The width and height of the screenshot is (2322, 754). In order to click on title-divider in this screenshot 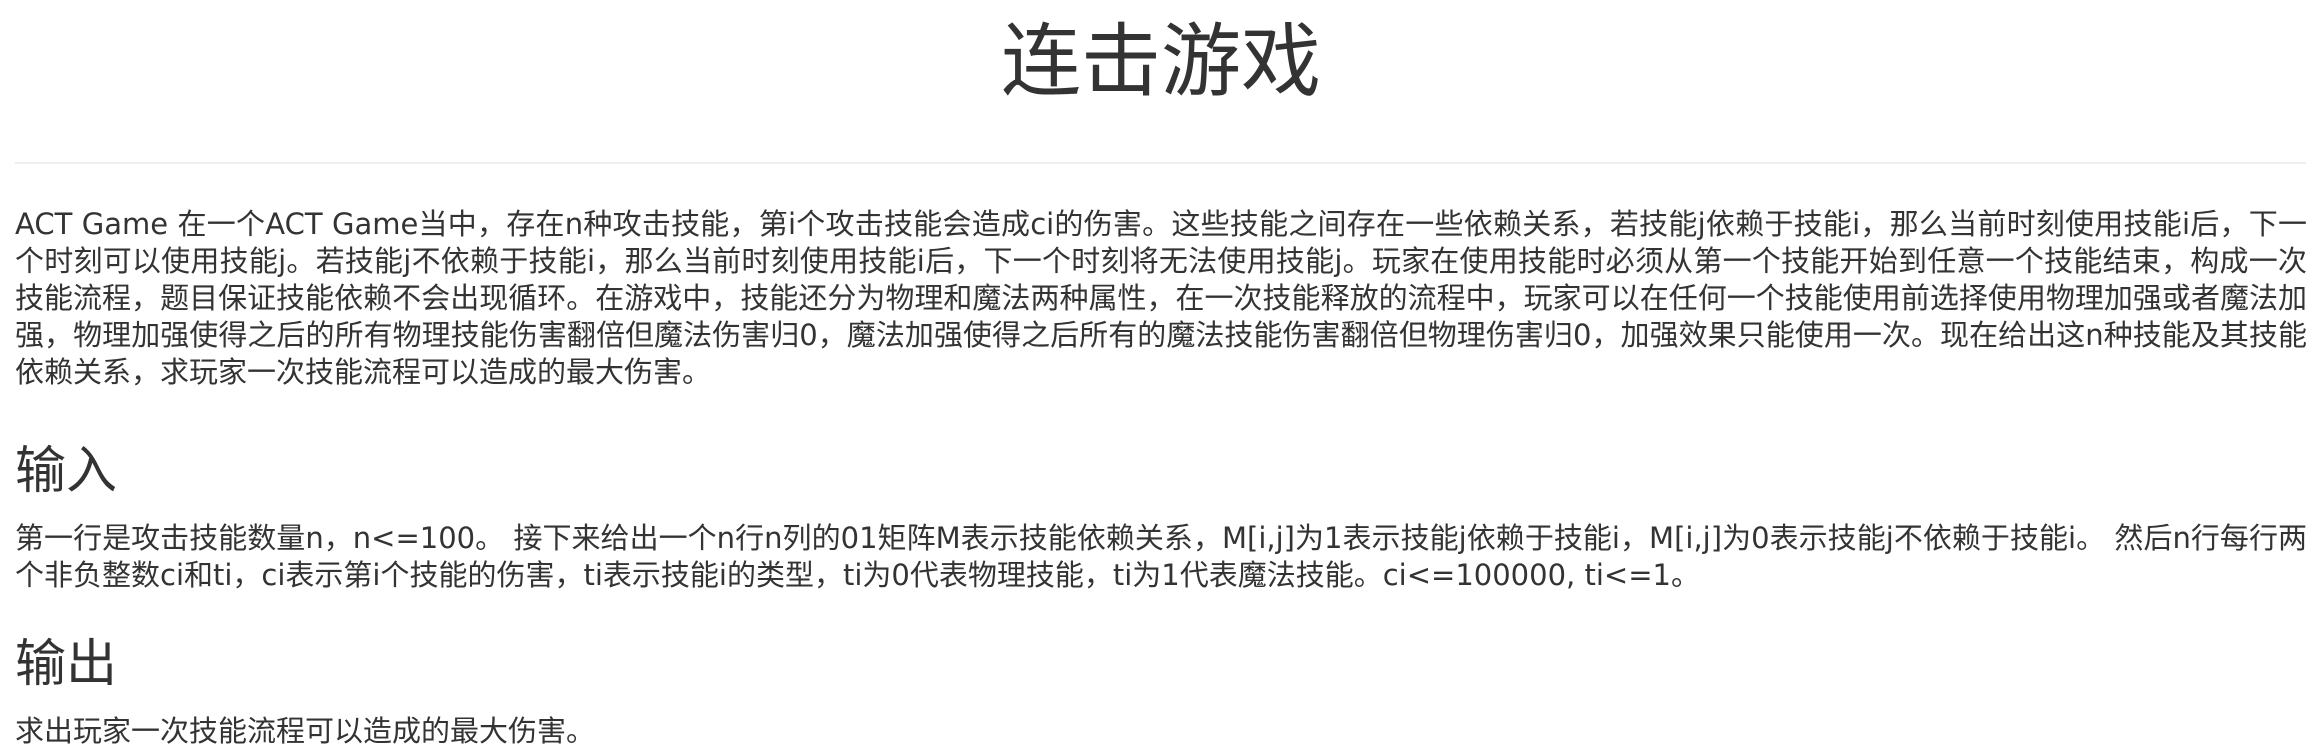, I will do `click(1160, 163)`.